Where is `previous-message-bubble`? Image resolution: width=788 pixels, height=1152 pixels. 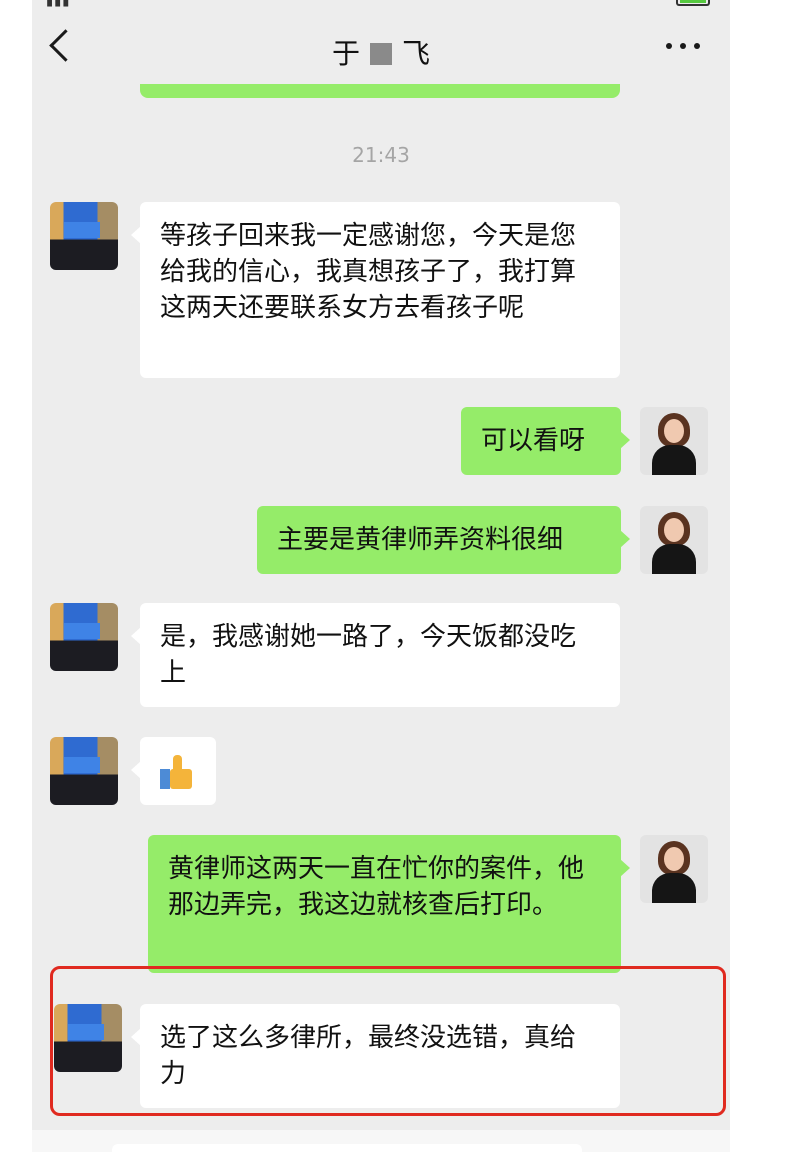
previous-message-bubble is located at coordinates (380, 91).